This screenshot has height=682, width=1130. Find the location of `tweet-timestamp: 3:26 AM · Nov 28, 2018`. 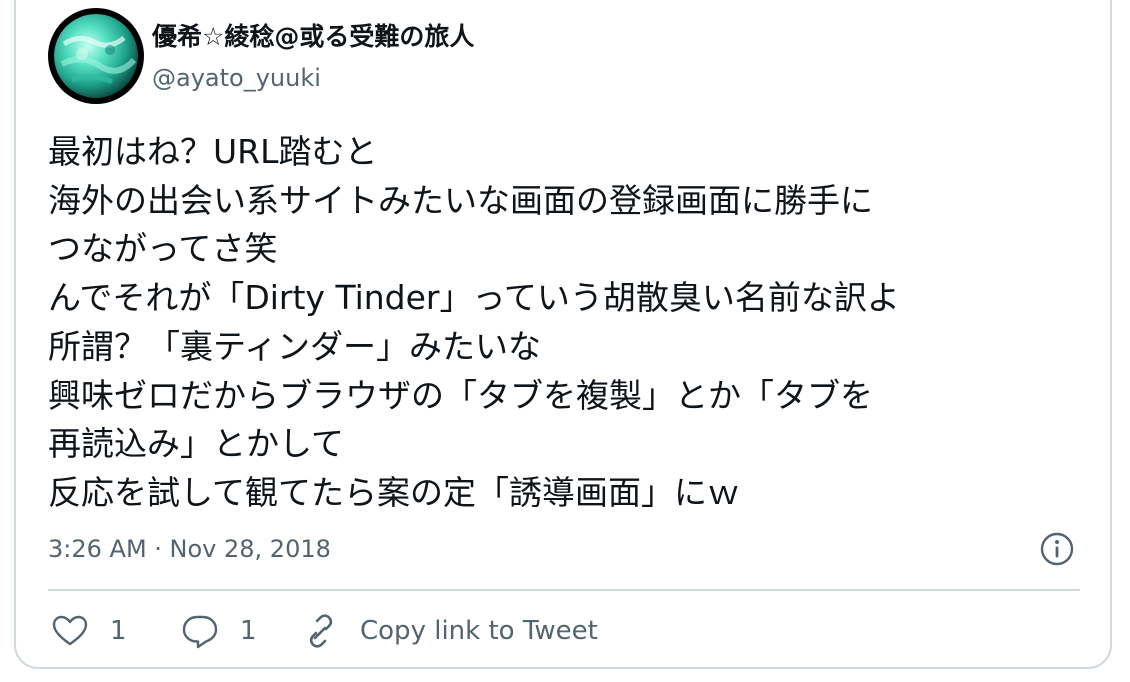

tweet-timestamp: 3:26 AM · Nov 28, 2018 is located at coordinates (189, 549).